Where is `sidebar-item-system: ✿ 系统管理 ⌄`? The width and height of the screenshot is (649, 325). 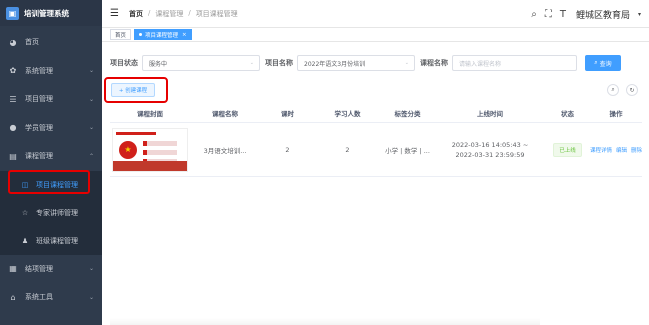
sidebar-item-system: ✿ 系统管理 ⌄ is located at coordinates (51, 71).